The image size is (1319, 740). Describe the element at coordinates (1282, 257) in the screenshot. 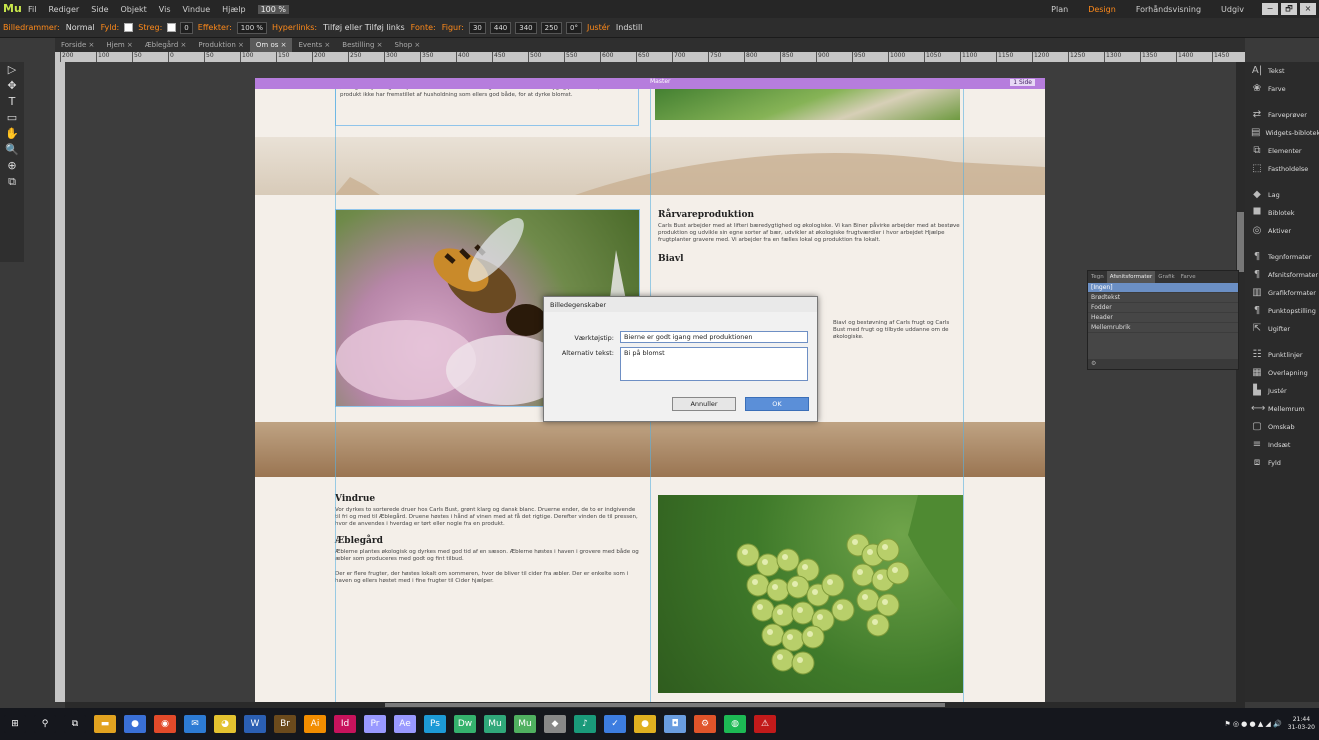

I see `panel-item: ¶ Tegnformater` at that location.